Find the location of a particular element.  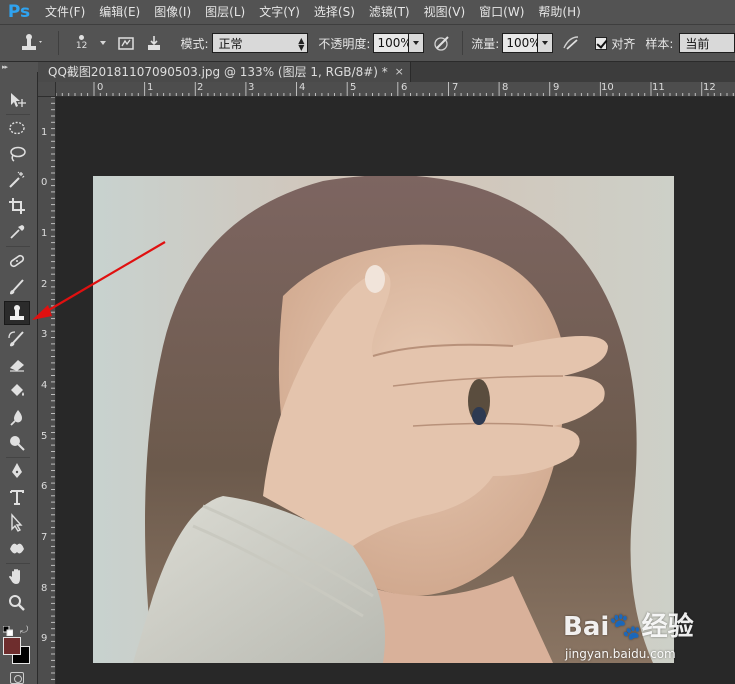

custom-shape-tool-icon is located at coordinates (17, 548).